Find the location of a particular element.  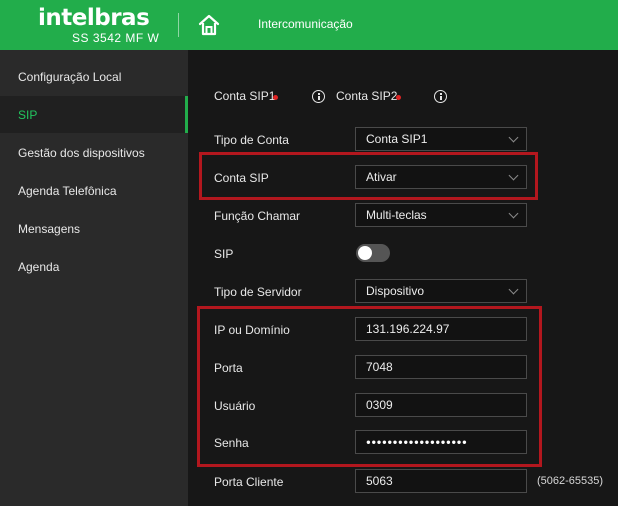

tipo-servidor-label: Tipo de Servidor is located at coordinates (258, 292).